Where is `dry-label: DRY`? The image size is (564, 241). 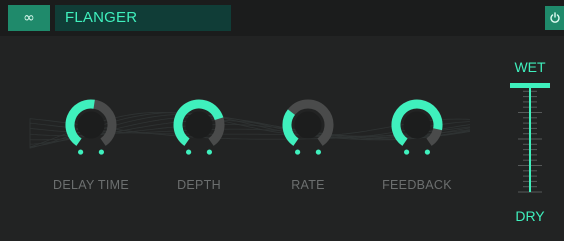
dry-label: DRY is located at coordinates (530, 216).